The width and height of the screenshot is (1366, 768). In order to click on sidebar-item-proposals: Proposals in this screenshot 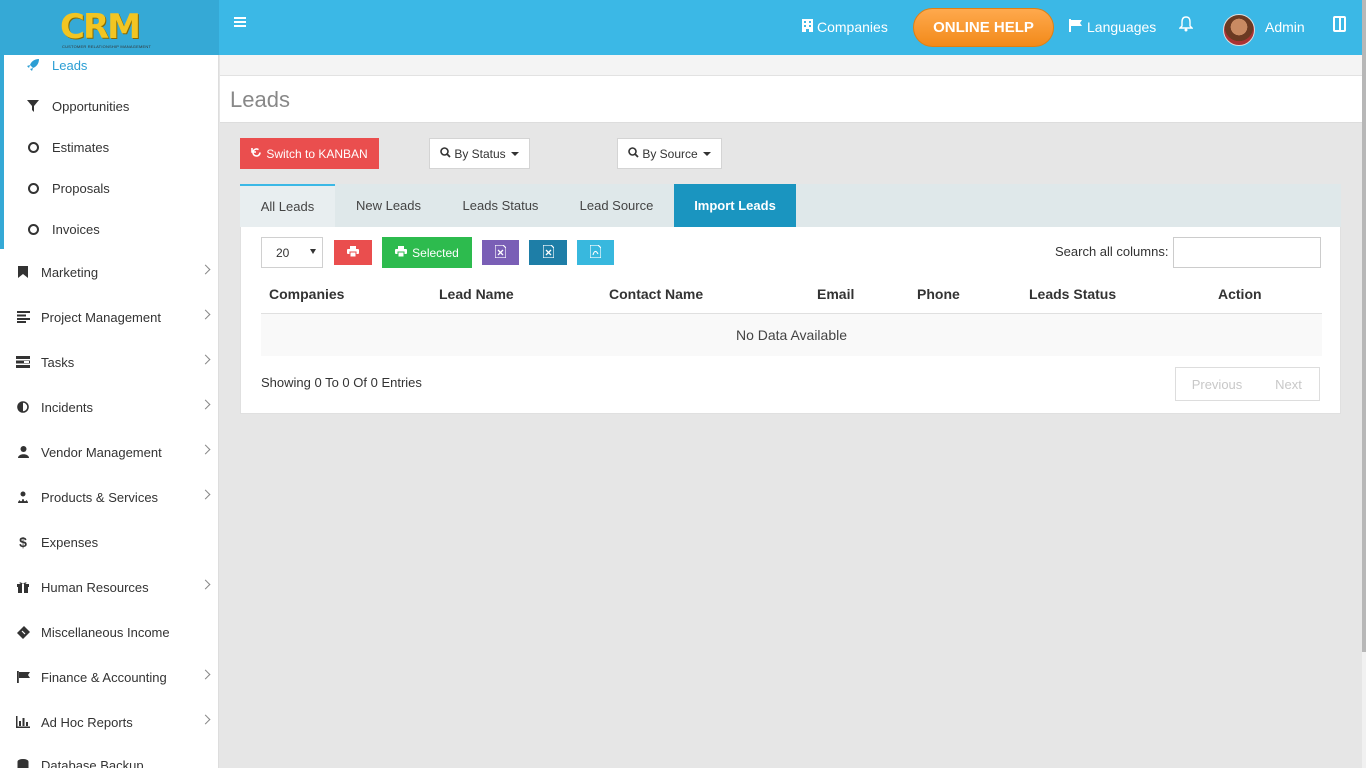, I will do `click(68, 188)`.